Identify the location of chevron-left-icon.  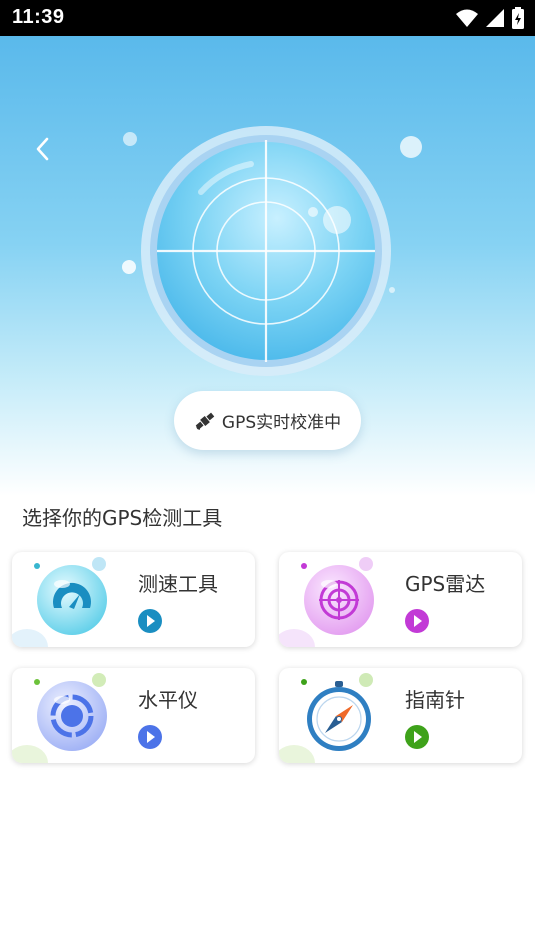
(42, 149).